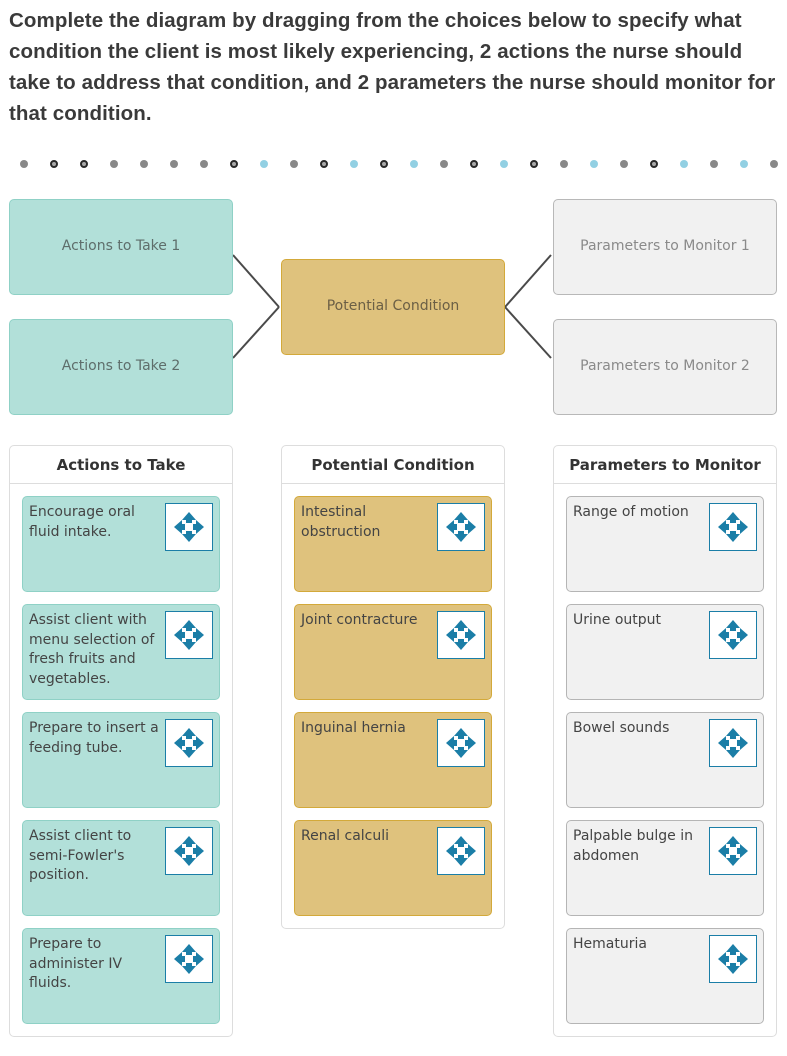 This screenshot has height=1056, width=787. What do you see at coordinates (610, 944) in the screenshot?
I see `choice-label: Hematuria` at bounding box center [610, 944].